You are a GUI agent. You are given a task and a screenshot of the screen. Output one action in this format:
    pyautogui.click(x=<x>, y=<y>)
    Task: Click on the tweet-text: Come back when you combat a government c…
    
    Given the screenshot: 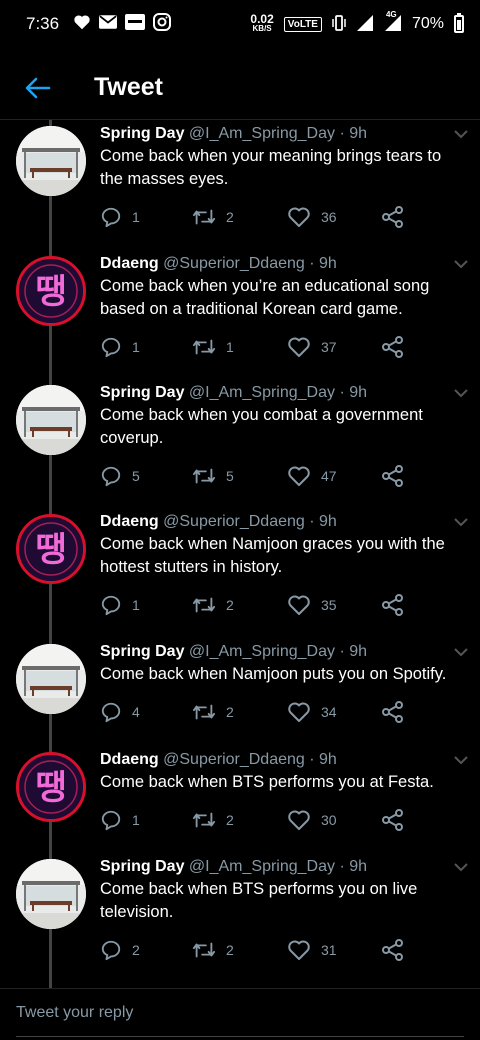 What is the action you would take?
    pyautogui.click(x=261, y=426)
    